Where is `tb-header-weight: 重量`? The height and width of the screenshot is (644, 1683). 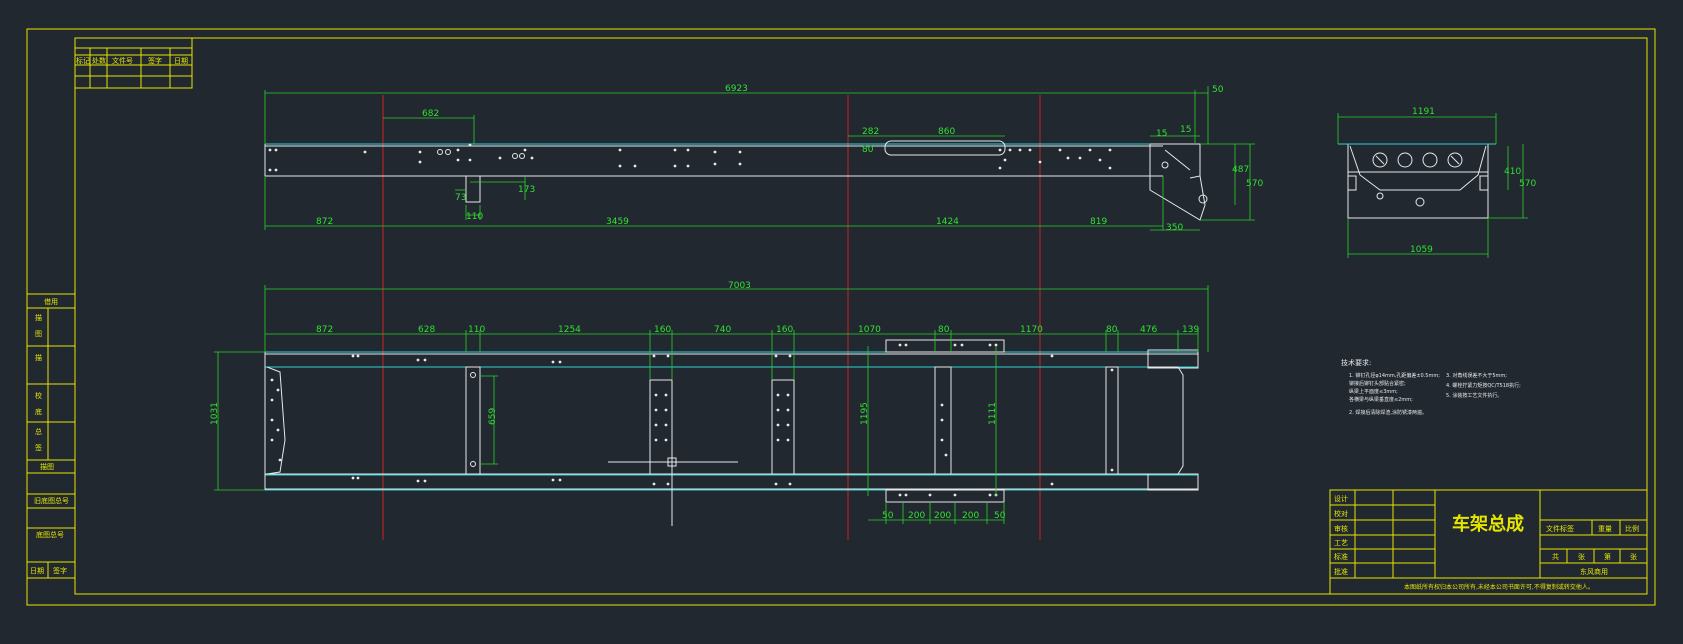 tb-header-weight: 重量 is located at coordinates (1605, 529).